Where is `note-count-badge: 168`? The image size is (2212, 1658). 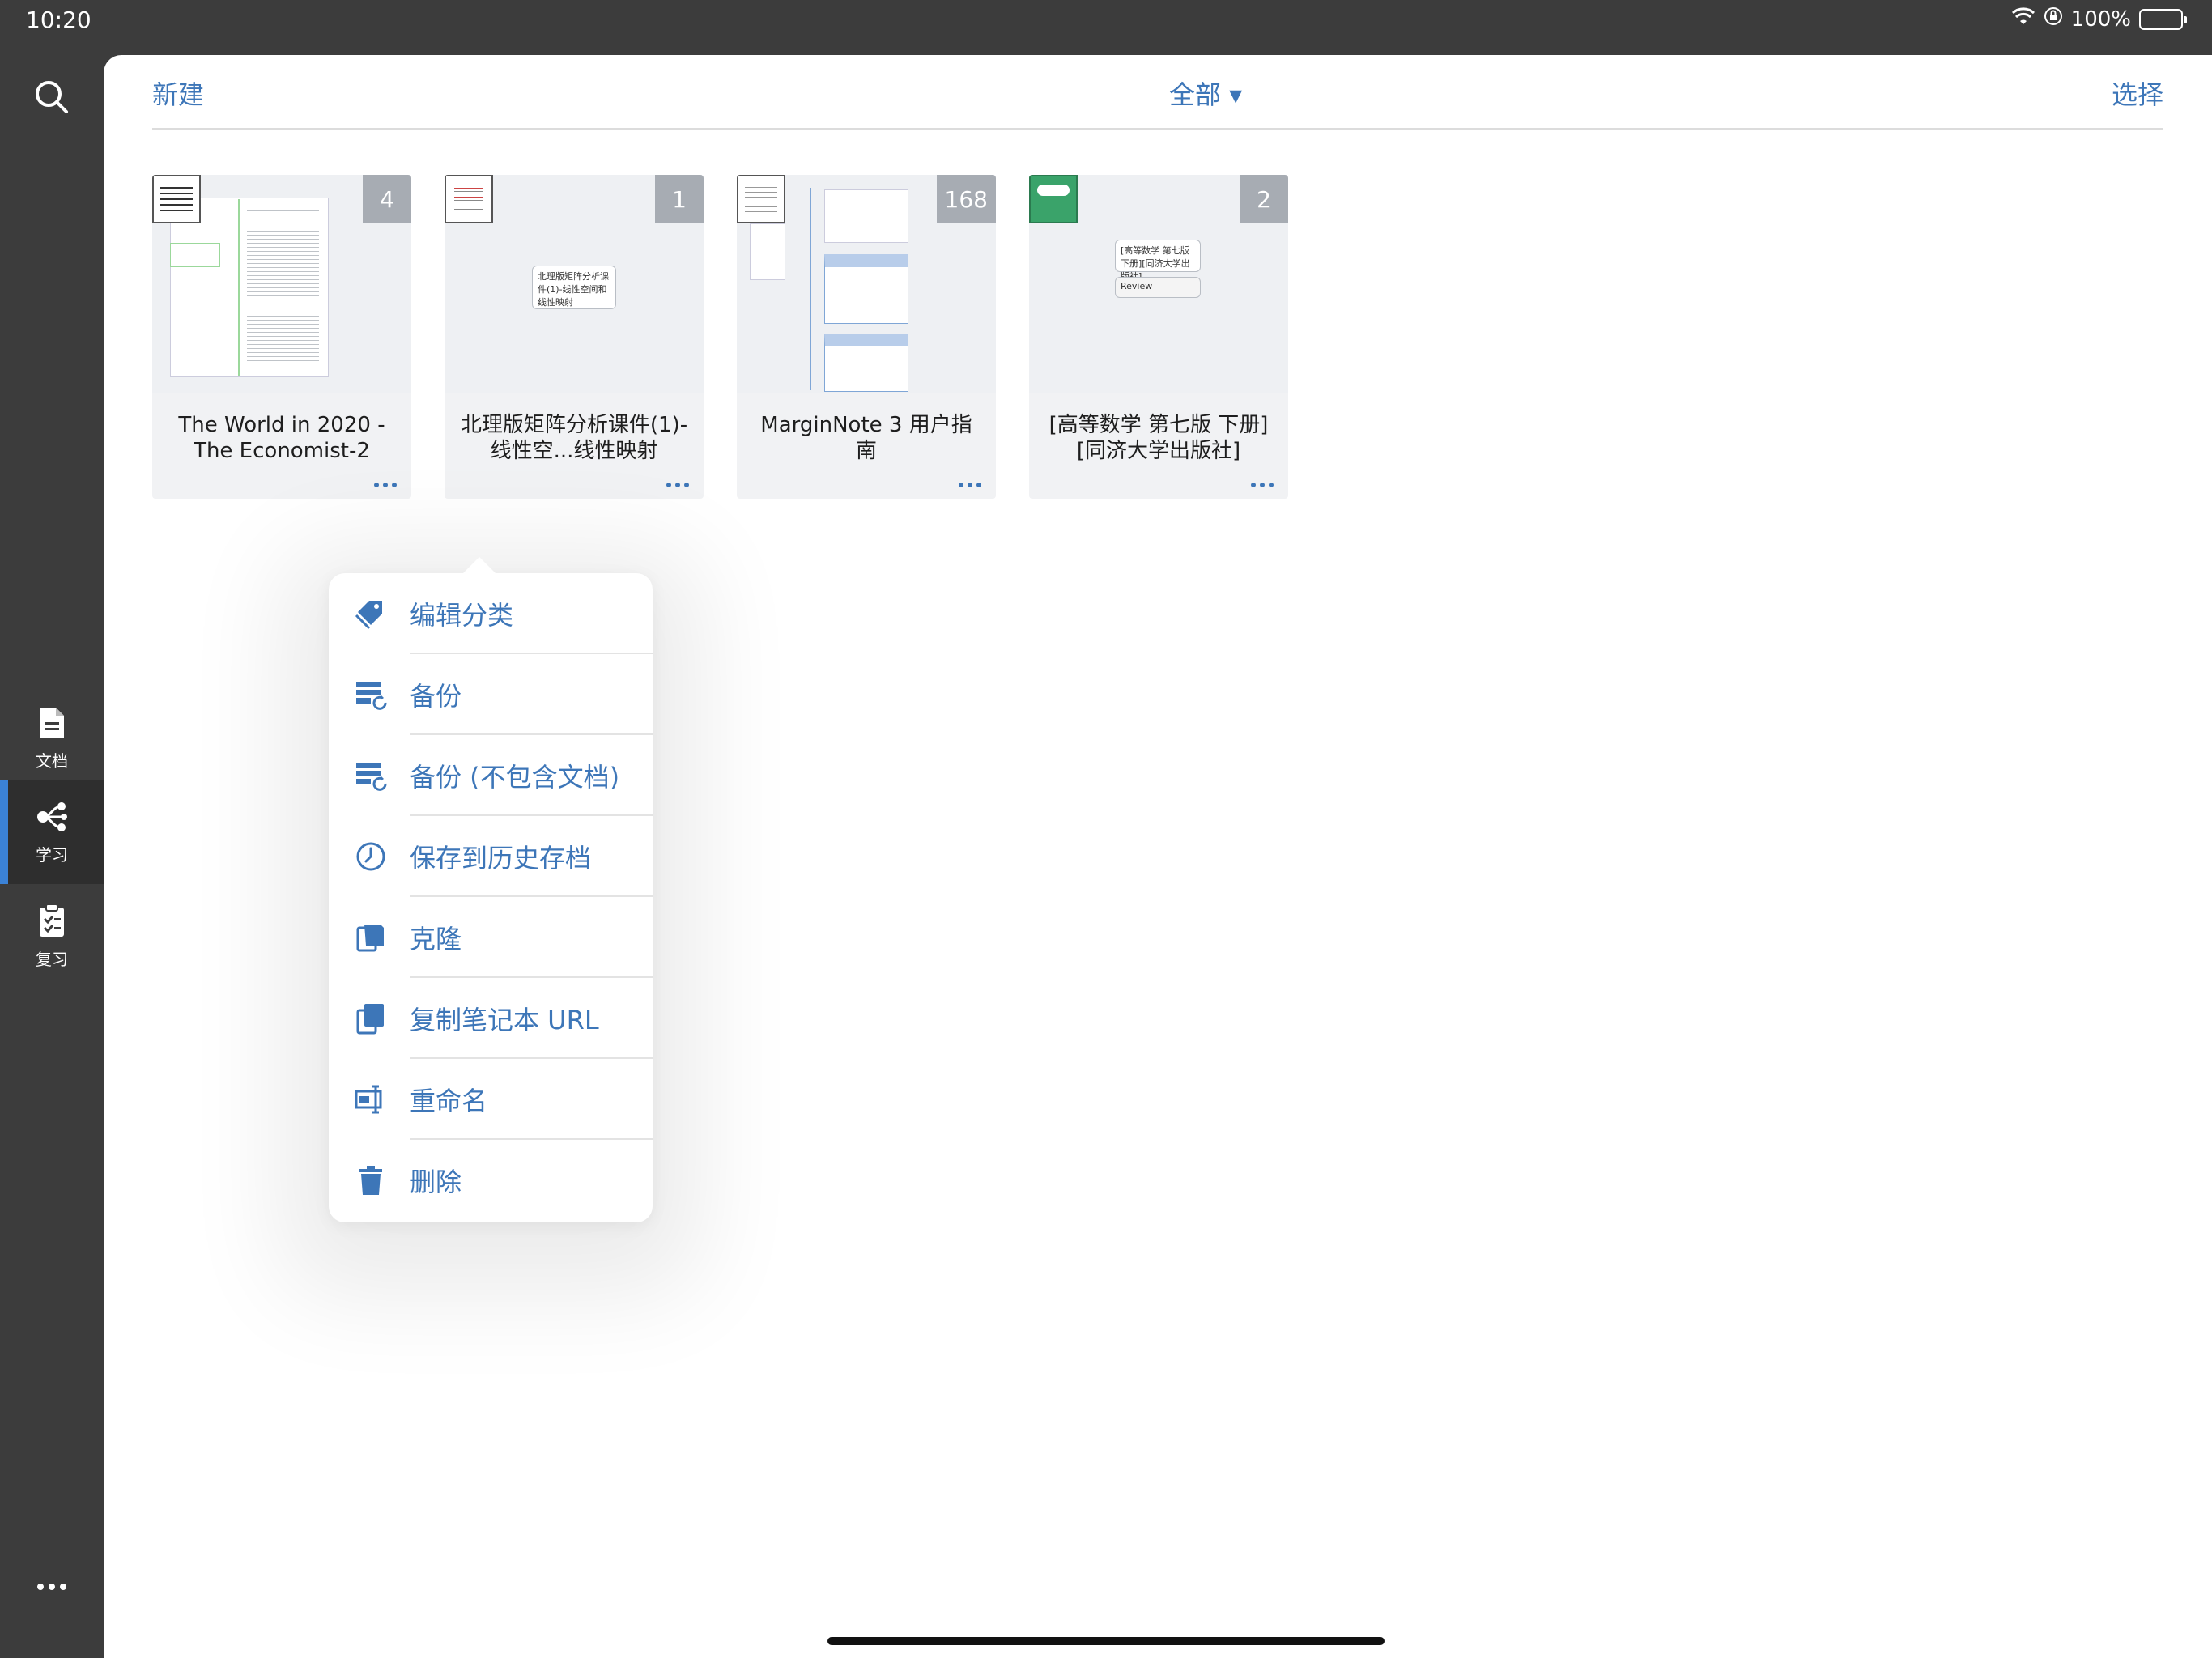 note-count-badge: 168 is located at coordinates (966, 199).